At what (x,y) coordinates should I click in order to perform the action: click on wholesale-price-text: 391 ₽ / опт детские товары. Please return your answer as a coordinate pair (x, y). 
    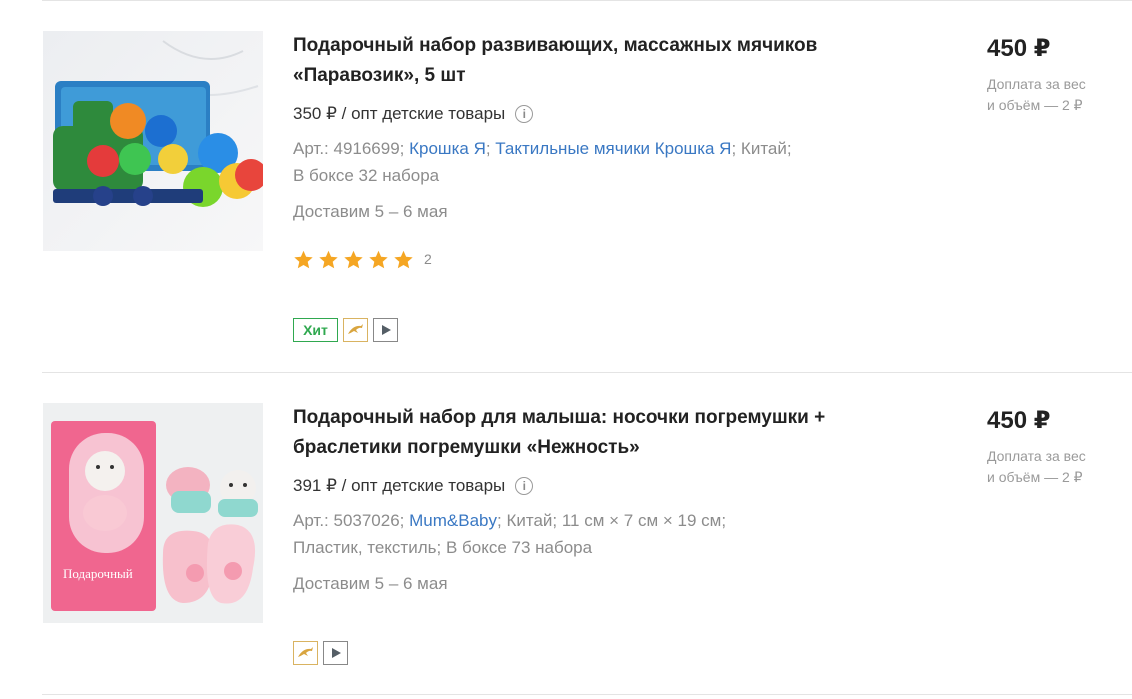
    Looking at the image, I should click on (399, 485).